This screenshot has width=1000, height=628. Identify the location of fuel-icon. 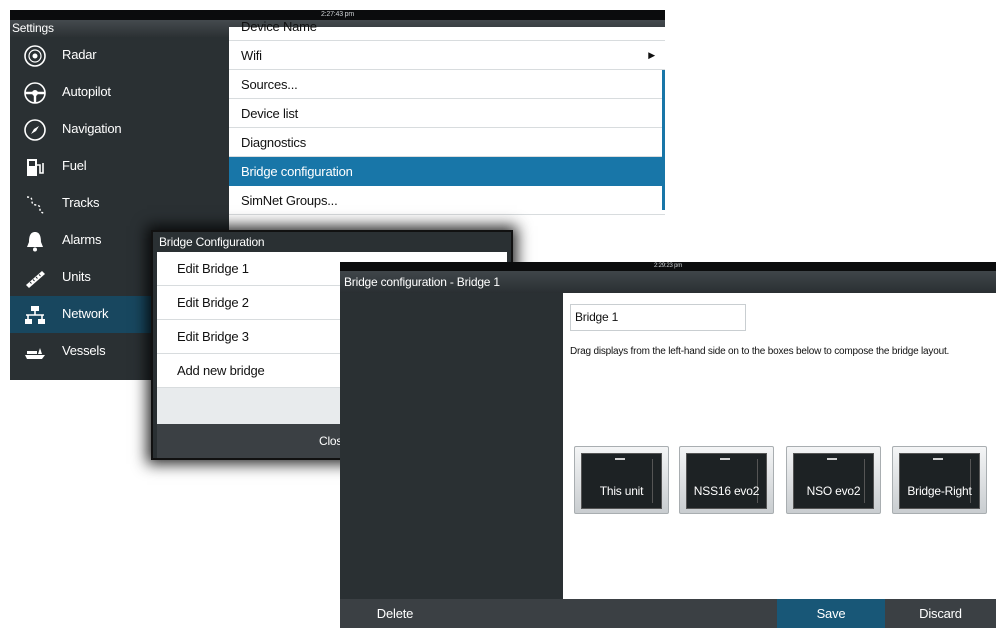
(35, 167).